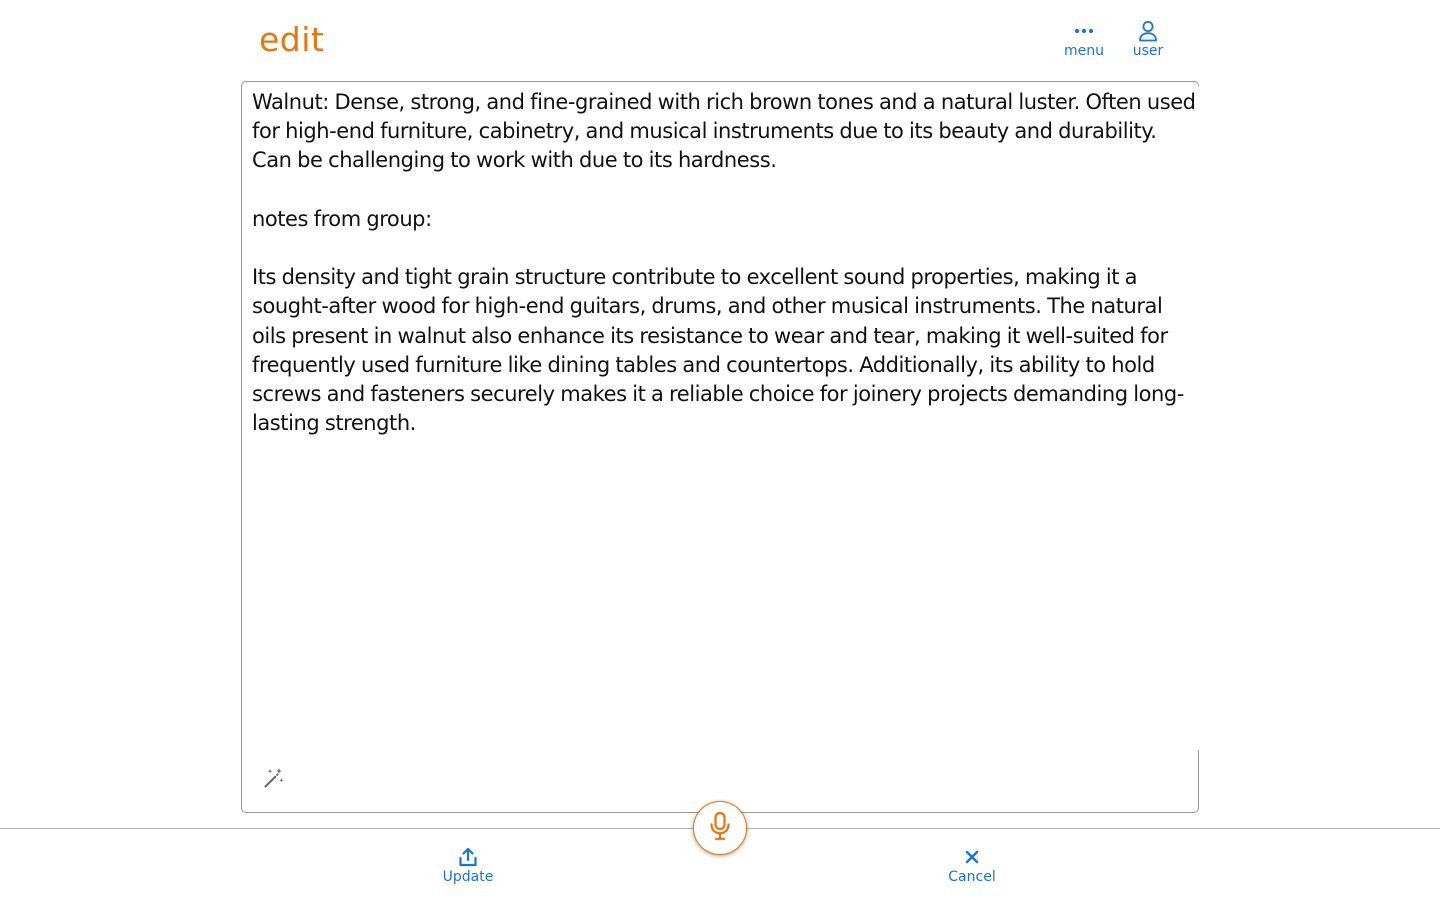 The image size is (1440, 900). I want to click on close-icon, so click(972, 857).